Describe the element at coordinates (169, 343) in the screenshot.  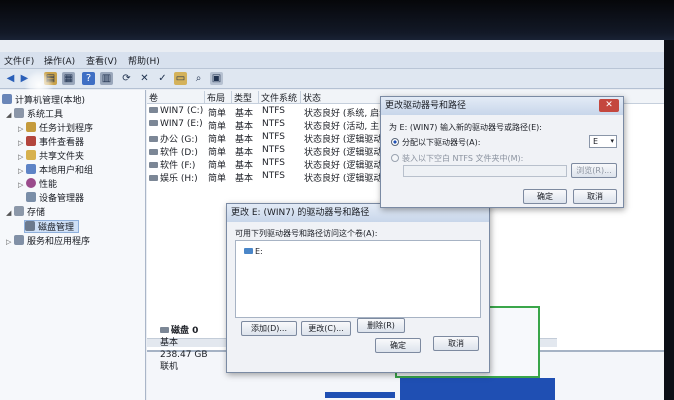
I see `disk-type: 基本` at that location.